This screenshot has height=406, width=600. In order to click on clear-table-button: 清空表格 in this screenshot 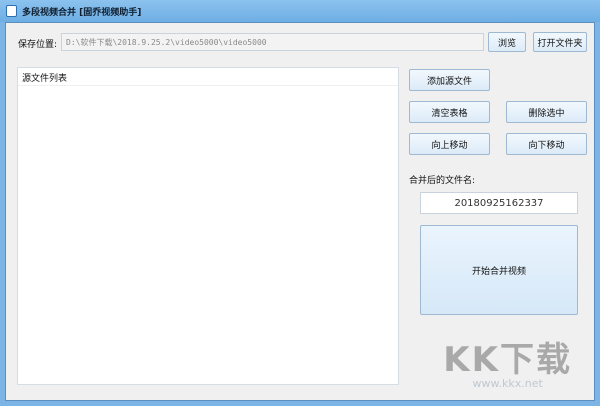, I will do `click(449, 112)`.